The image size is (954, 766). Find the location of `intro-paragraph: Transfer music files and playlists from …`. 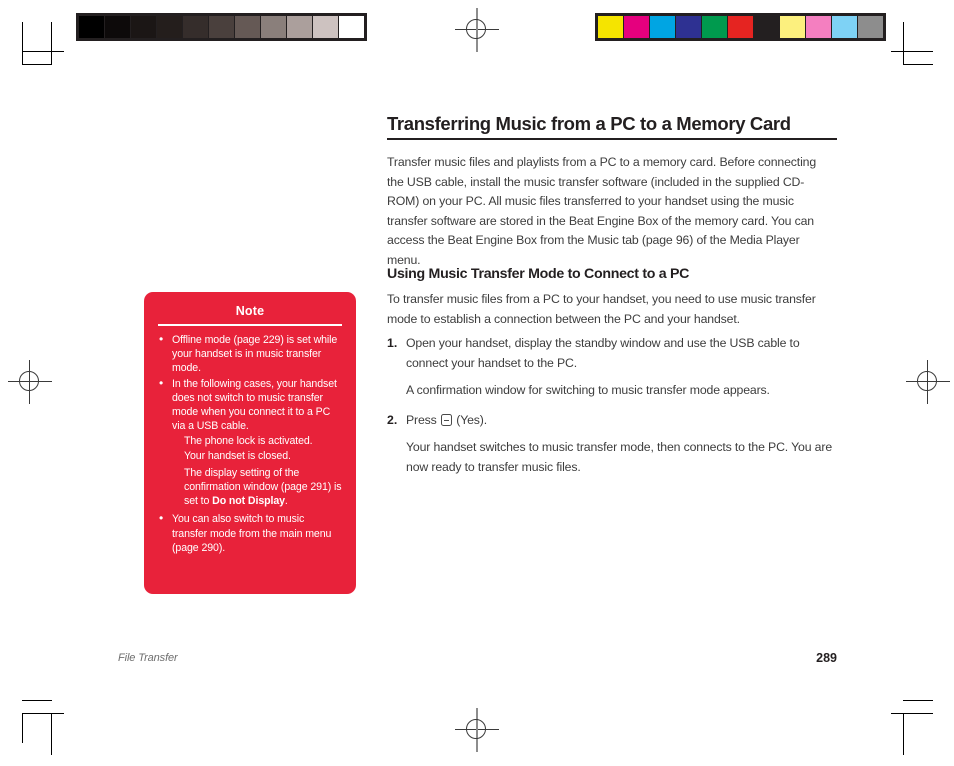

intro-paragraph: Transfer music files and playlists from … is located at coordinates (602, 211).